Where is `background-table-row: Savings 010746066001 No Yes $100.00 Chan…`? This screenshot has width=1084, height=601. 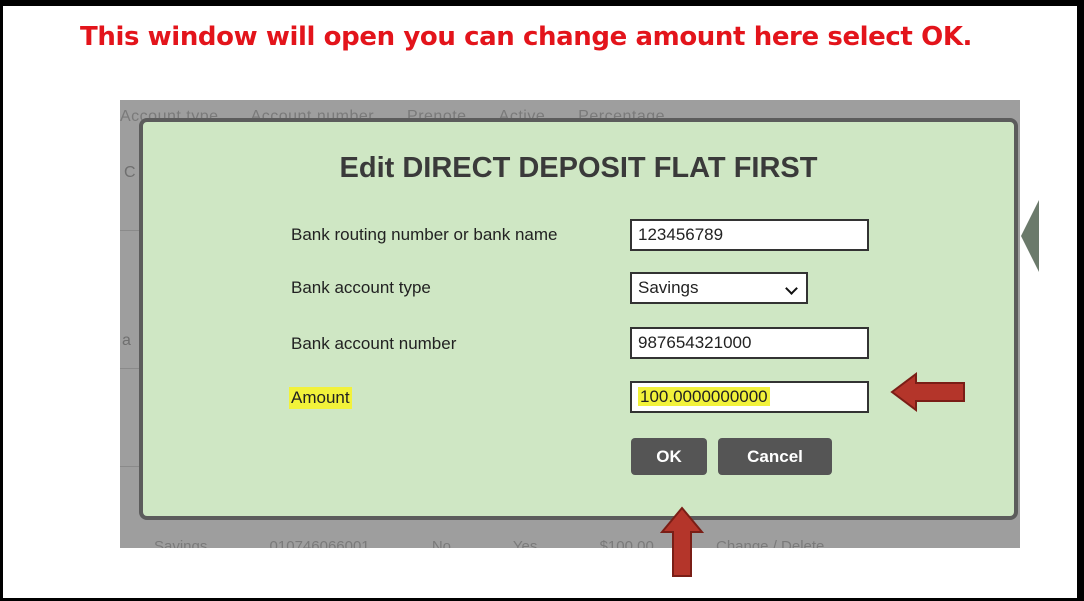
background-table-row: Savings 010746066001 No Yes $100.00 Chan… is located at coordinates (584, 543).